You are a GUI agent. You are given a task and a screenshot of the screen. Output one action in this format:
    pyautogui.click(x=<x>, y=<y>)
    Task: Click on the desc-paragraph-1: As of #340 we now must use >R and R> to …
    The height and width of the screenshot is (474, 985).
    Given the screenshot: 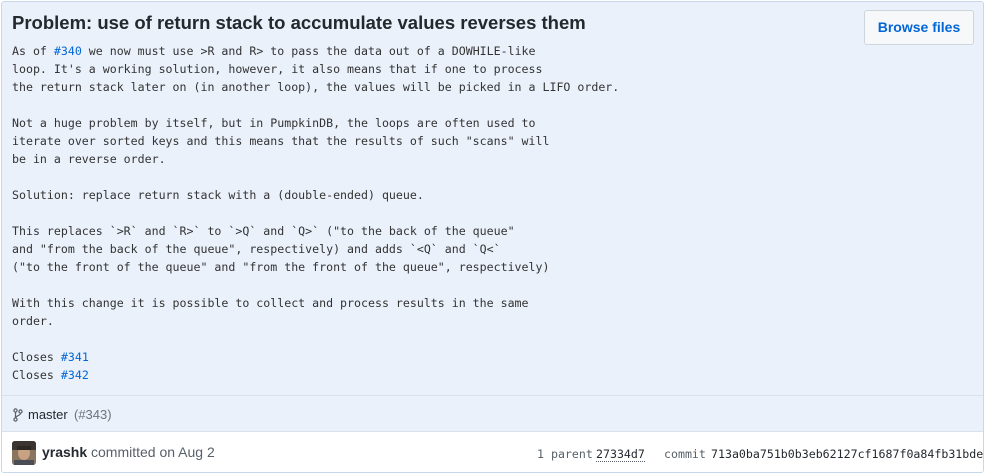 What is the action you would take?
    pyautogui.click(x=316, y=69)
    